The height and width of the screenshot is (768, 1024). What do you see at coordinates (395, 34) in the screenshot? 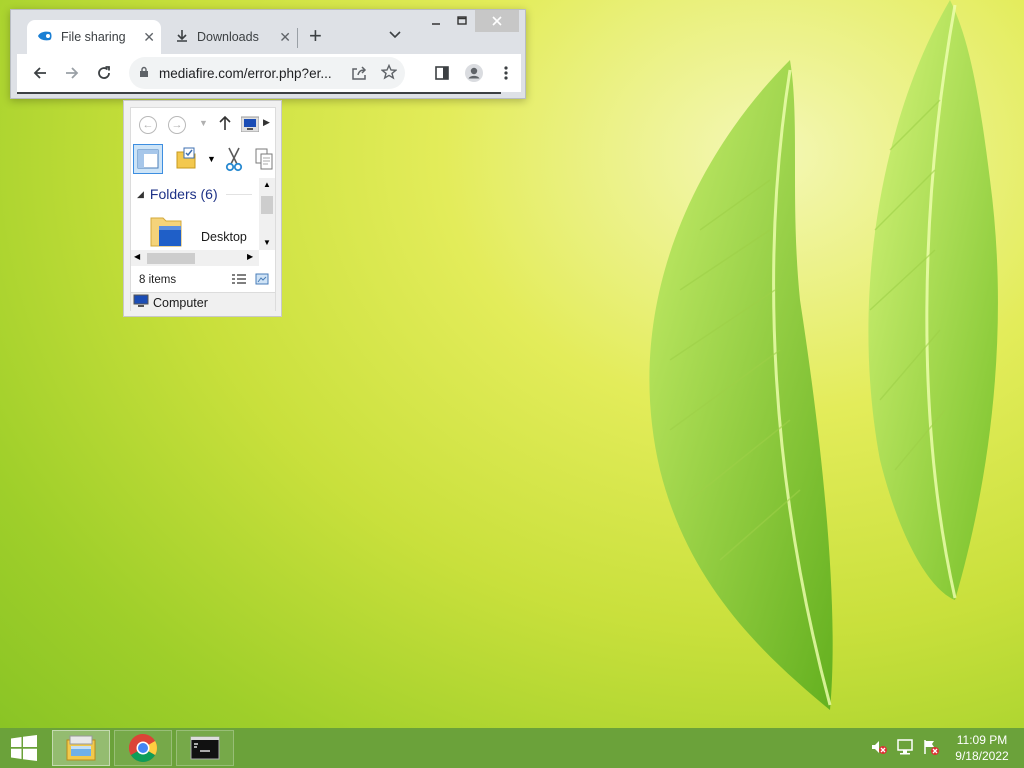
I see `tab-search-chevron-icon` at bounding box center [395, 34].